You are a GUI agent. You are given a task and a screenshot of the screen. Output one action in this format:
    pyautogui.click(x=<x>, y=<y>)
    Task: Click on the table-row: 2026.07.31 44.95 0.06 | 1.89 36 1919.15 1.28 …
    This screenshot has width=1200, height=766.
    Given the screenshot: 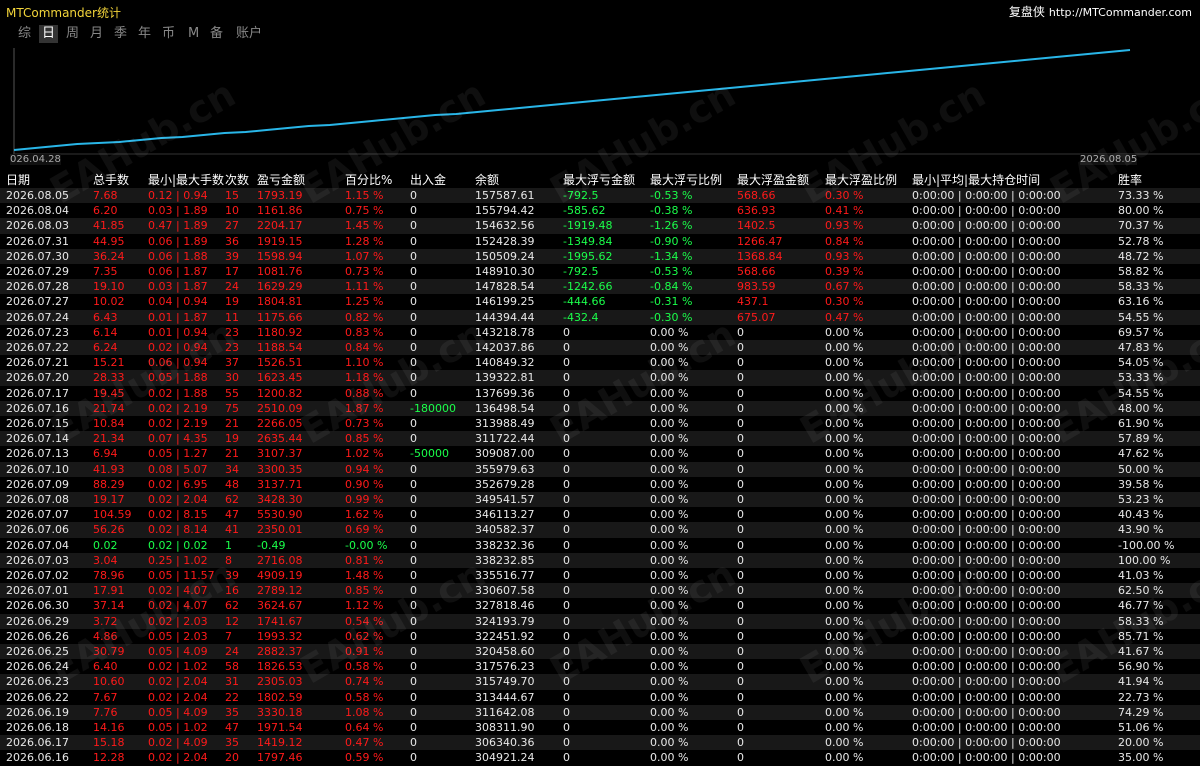 What is the action you would take?
    pyautogui.click(x=600, y=241)
    